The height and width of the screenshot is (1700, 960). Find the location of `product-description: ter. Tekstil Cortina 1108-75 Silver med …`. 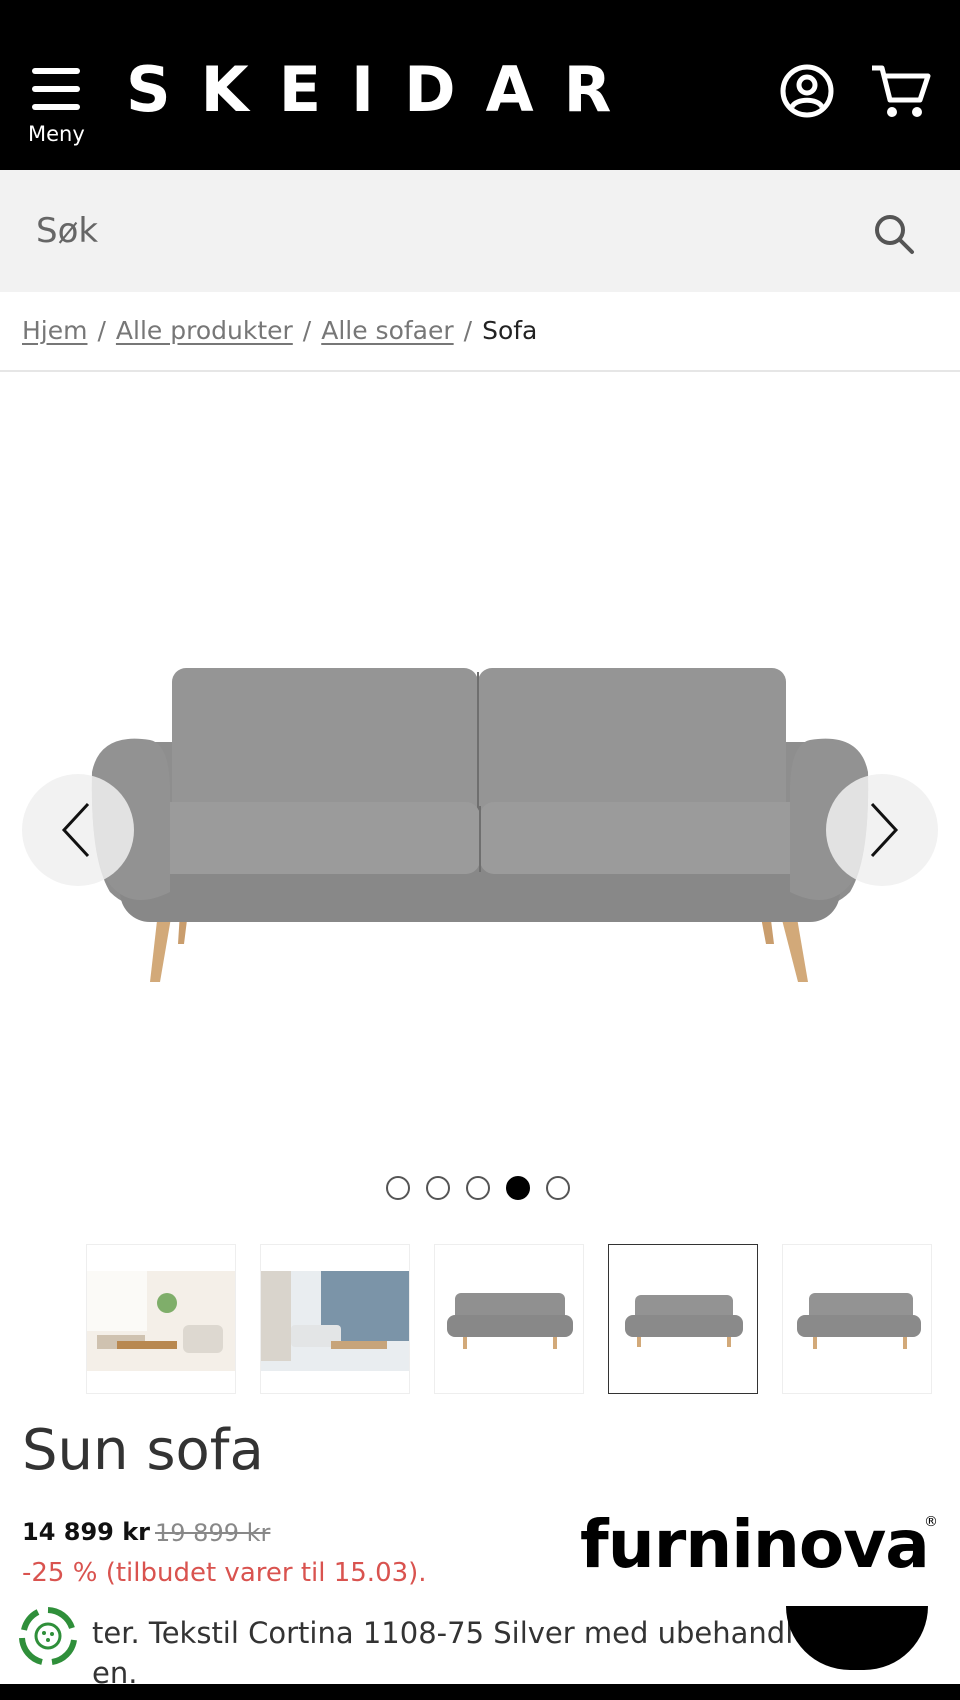

product-description: ter. Tekstil Cortina 1108-75 Silver med … is located at coordinates (452, 1633).